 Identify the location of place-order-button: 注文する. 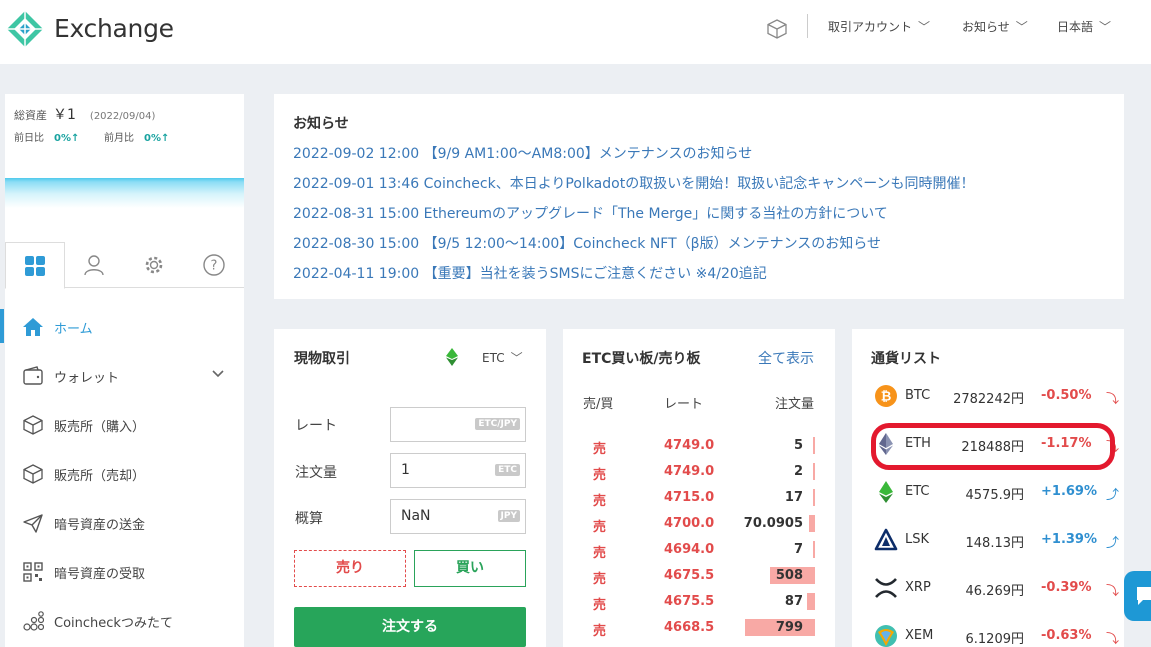
(410, 627).